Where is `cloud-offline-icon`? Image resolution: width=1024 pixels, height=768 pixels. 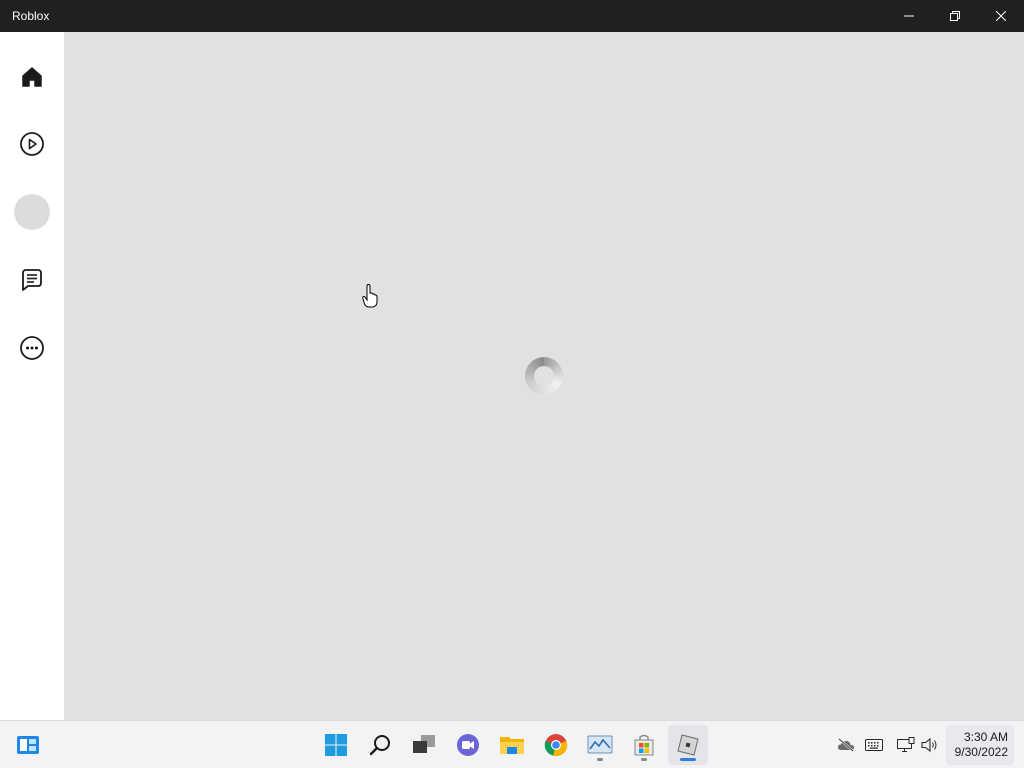
cloud-offline-icon is located at coordinates (846, 745).